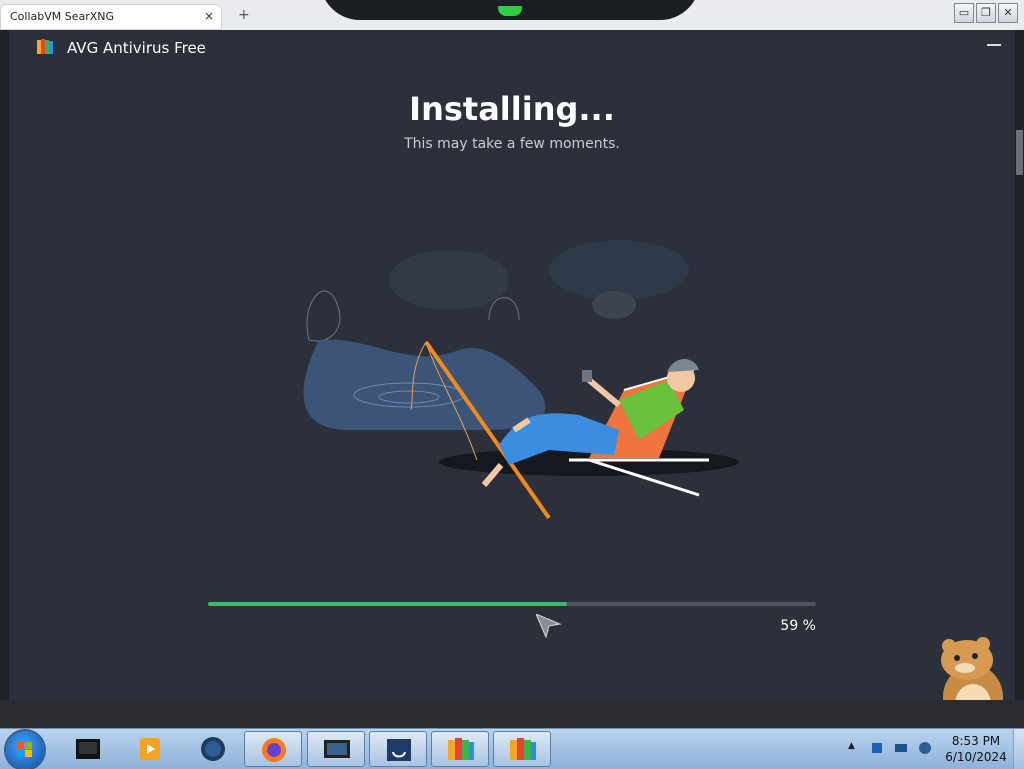 This screenshot has width=1024, height=769. What do you see at coordinates (62, 16) in the screenshot?
I see `tab-title: CollabVM SearXNG` at bounding box center [62, 16].